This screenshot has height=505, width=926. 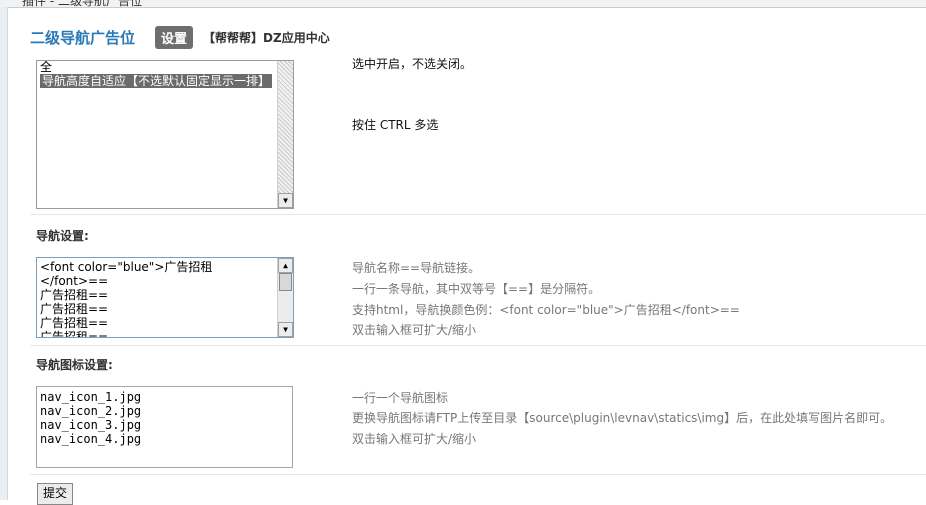 I want to click on scroll-thumb, so click(x=285, y=282).